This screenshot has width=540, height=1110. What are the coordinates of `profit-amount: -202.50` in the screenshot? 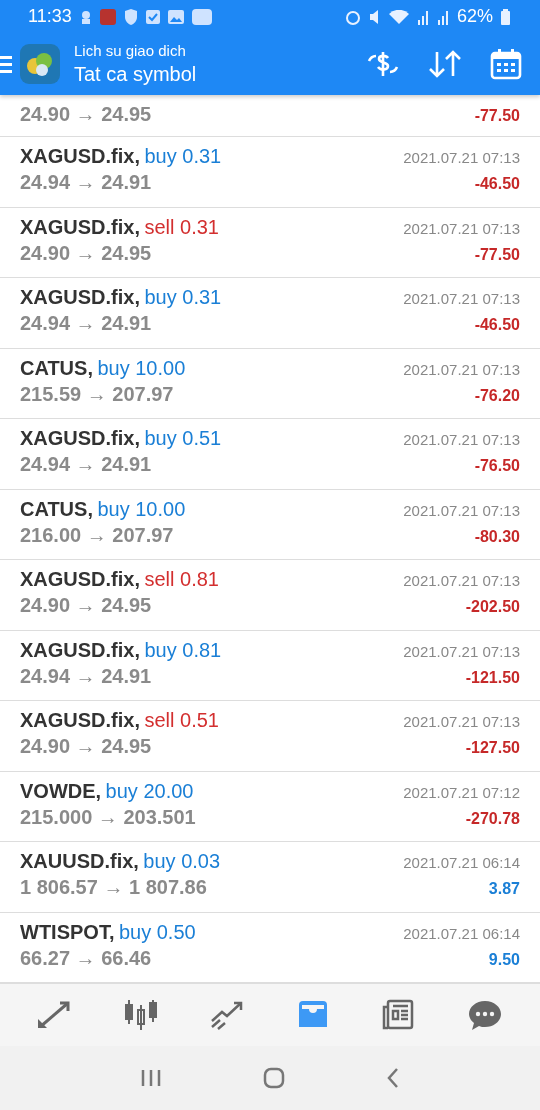 It's located at (492, 607).